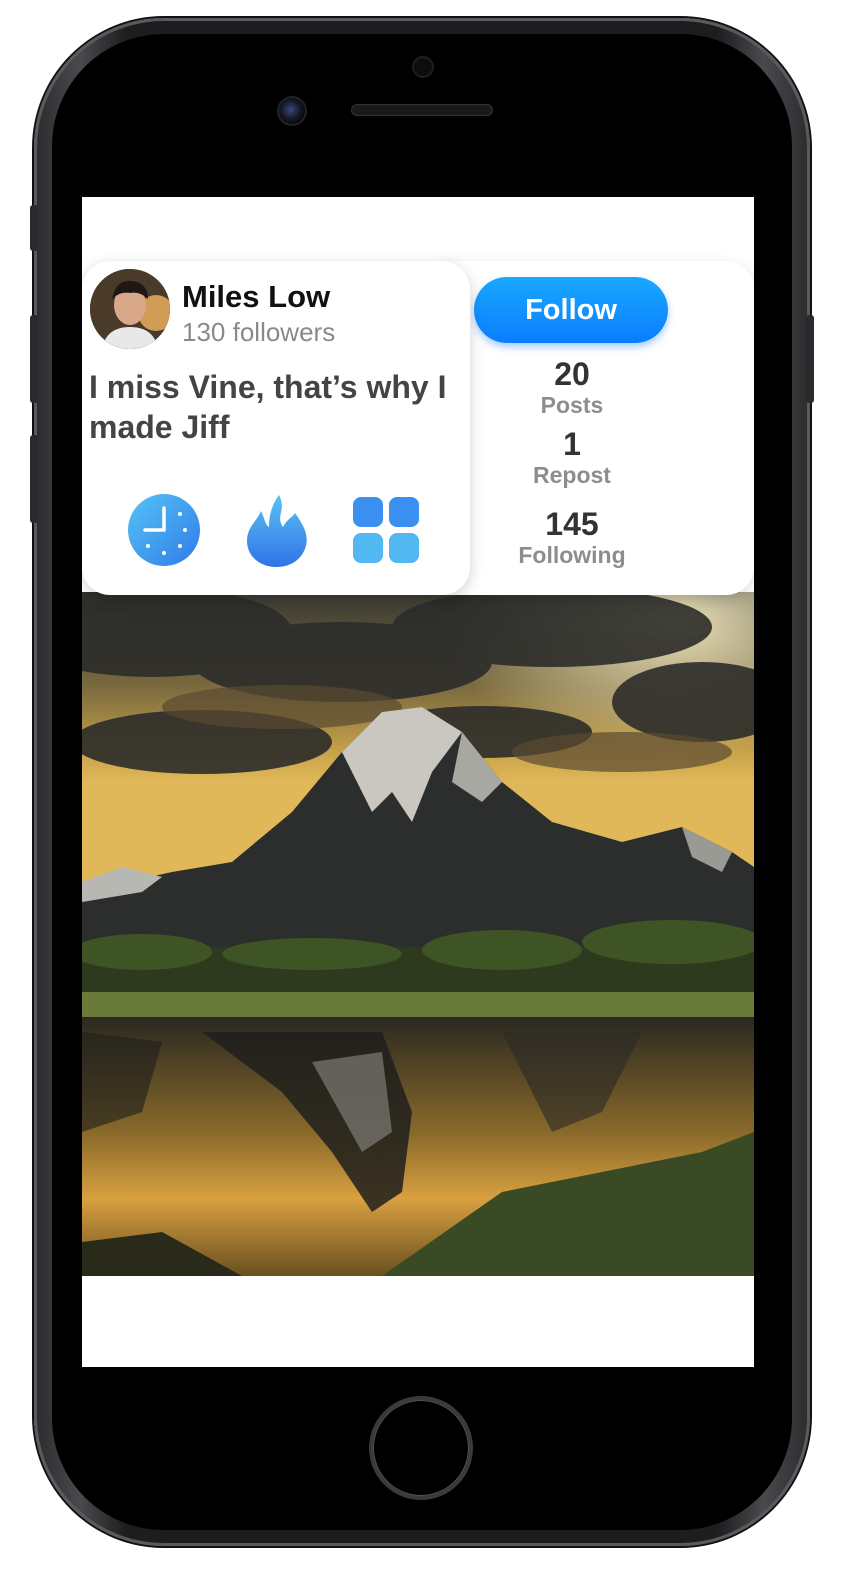  What do you see at coordinates (292, 111) in the screenshot?
I see `front-camera` at bounding box center [292, 111].